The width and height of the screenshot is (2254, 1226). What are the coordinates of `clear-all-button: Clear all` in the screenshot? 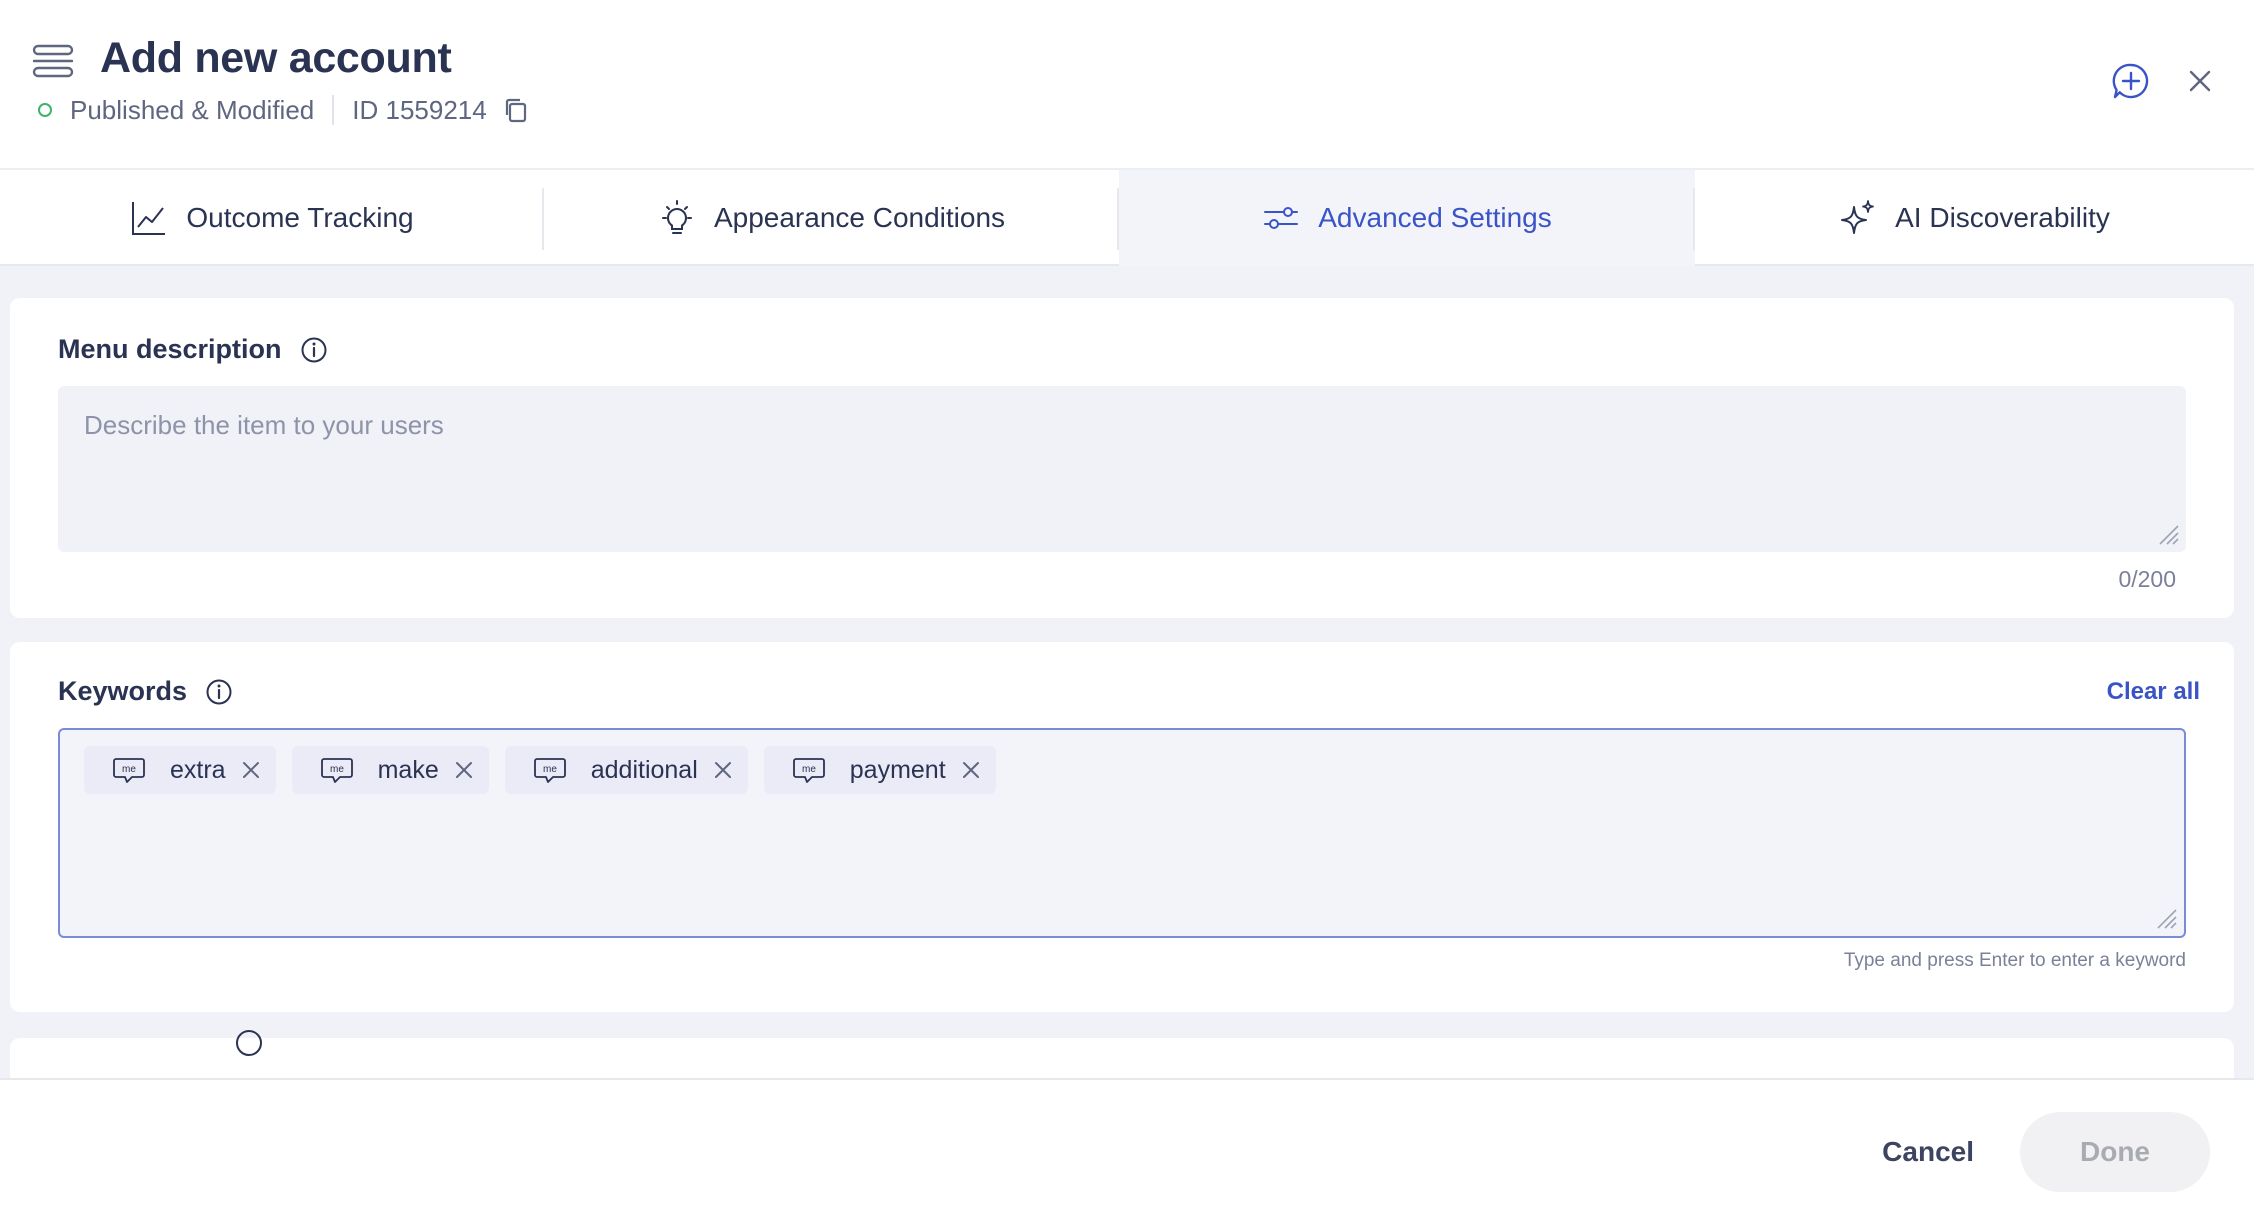 It's located at (2153, 692).